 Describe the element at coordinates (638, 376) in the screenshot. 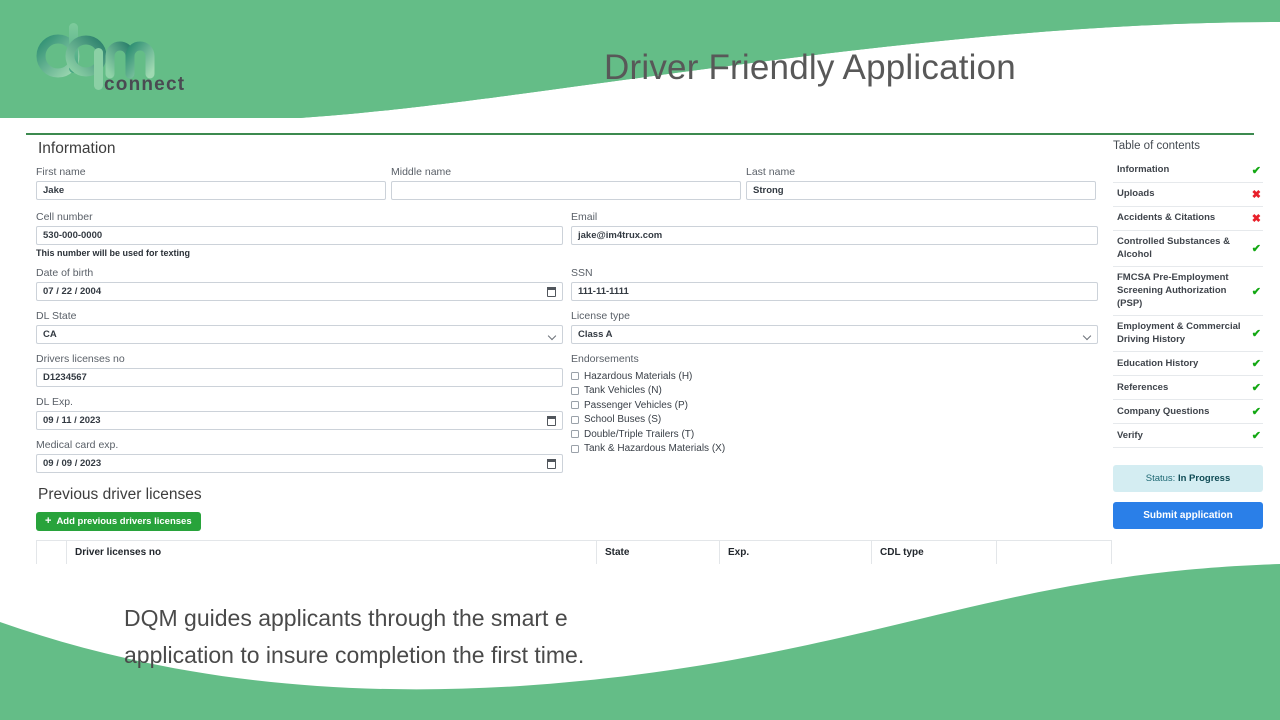

I see `endorsement-label: Hazardous Materials (H)` at that location.